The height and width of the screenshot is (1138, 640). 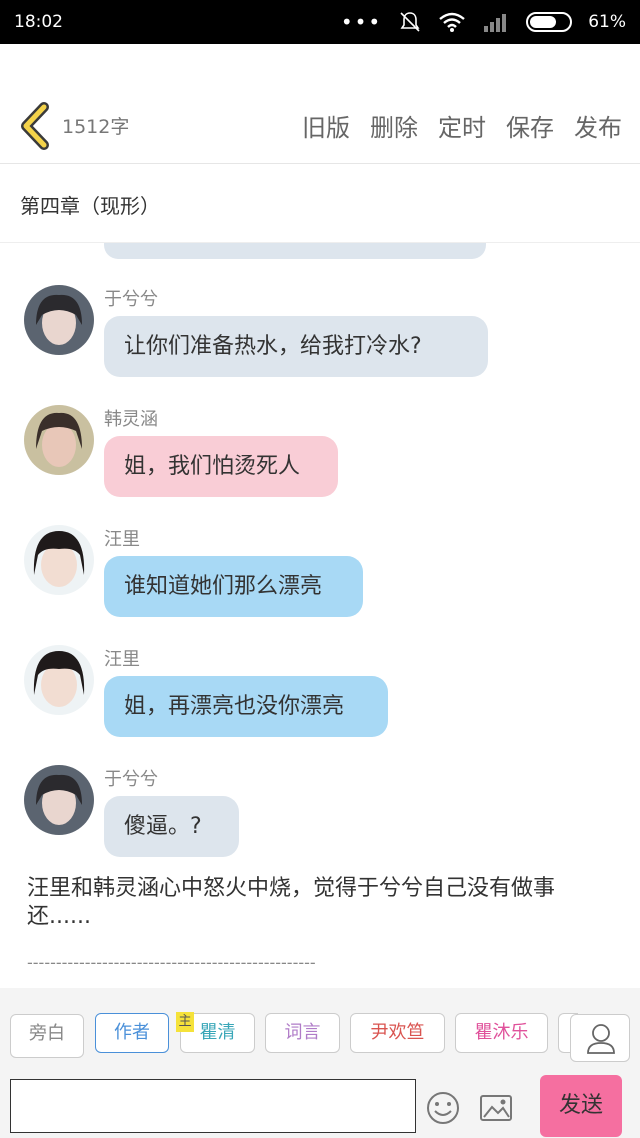 I want to click on chat-message: 汪里 谁知道她们那么漂亮, so click(x=324, y=580).